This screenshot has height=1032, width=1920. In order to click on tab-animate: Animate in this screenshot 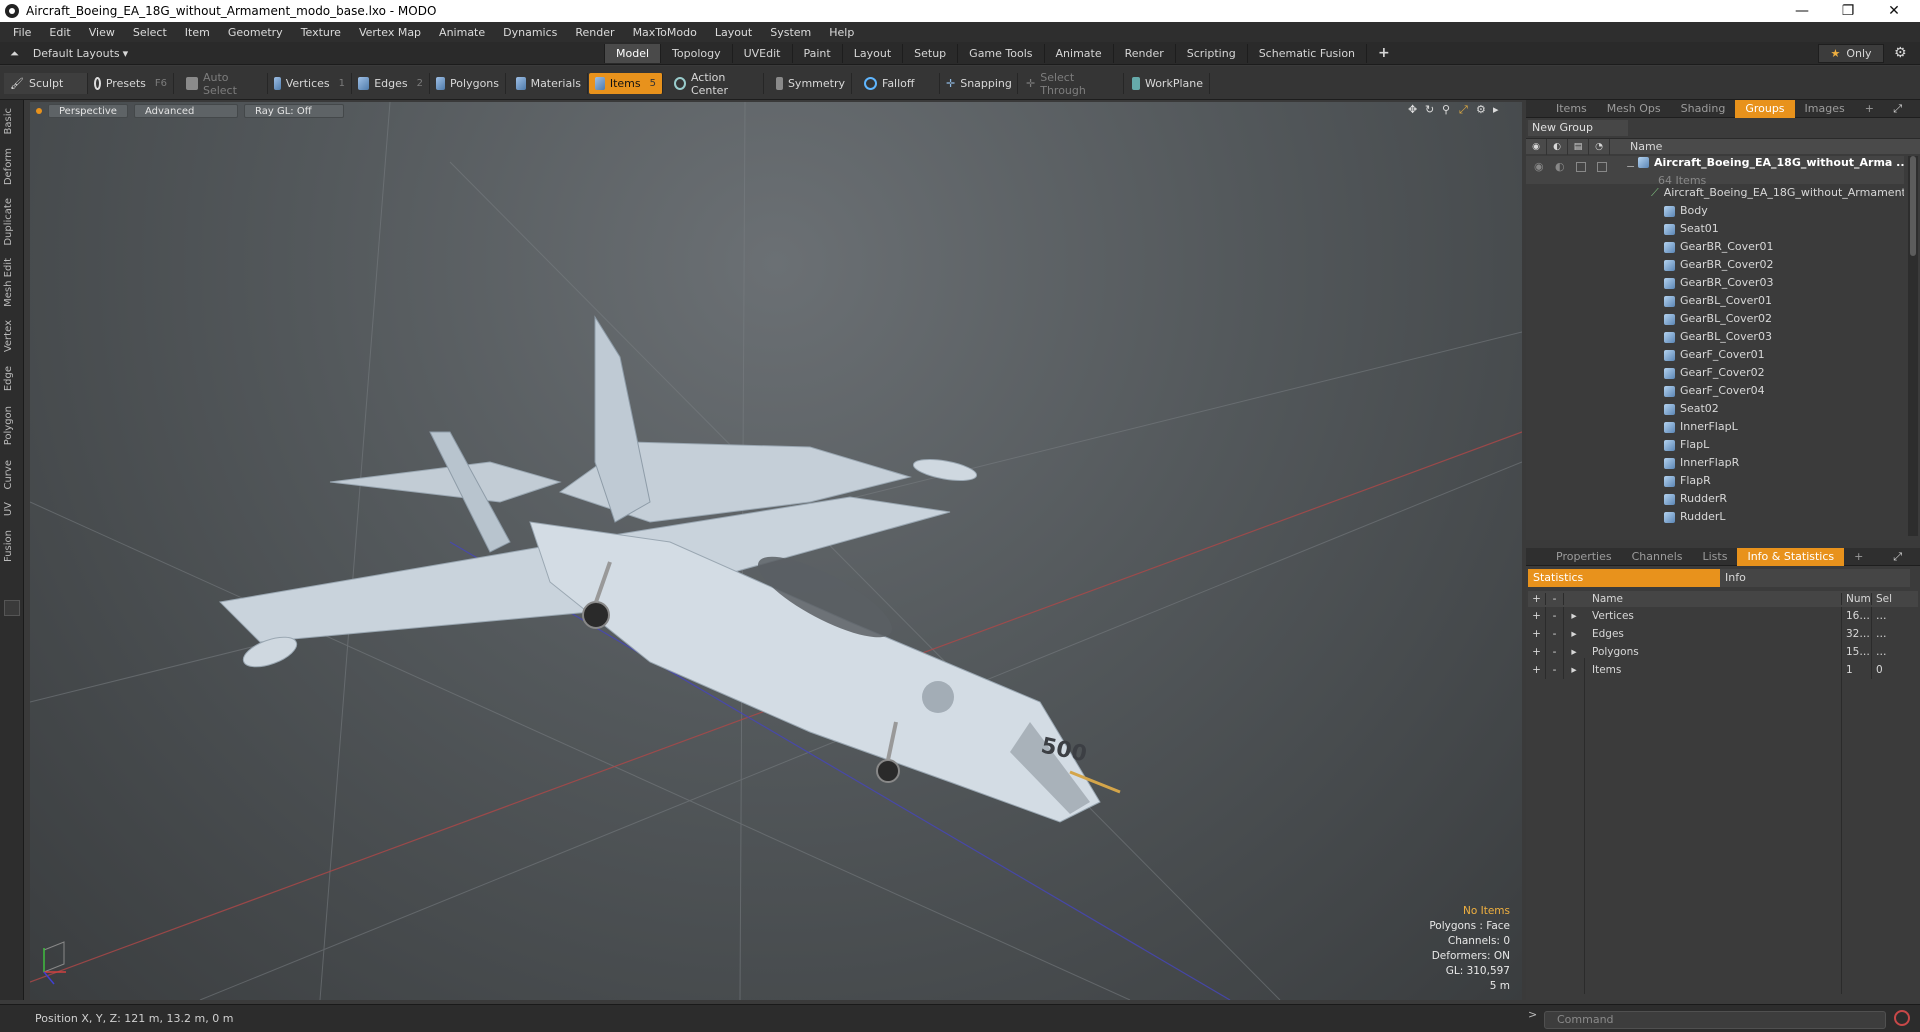, I will do `click(1078, 53)`.